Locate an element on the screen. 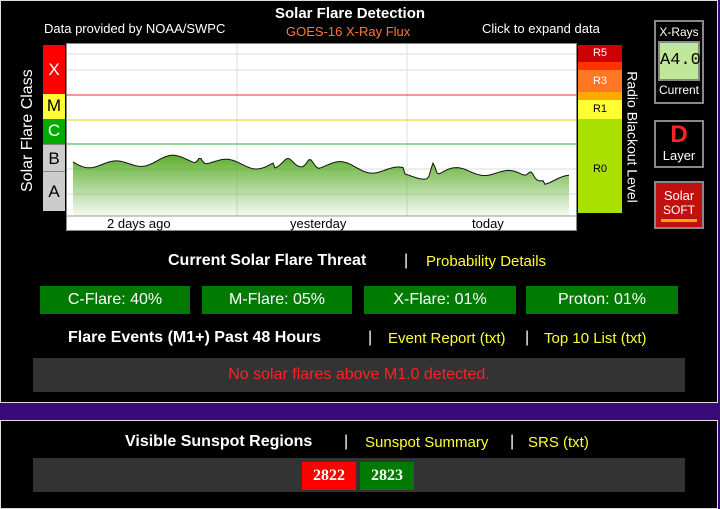 The image size is (720, 509). x-tick-today: today is located at coordinates (488, 223).